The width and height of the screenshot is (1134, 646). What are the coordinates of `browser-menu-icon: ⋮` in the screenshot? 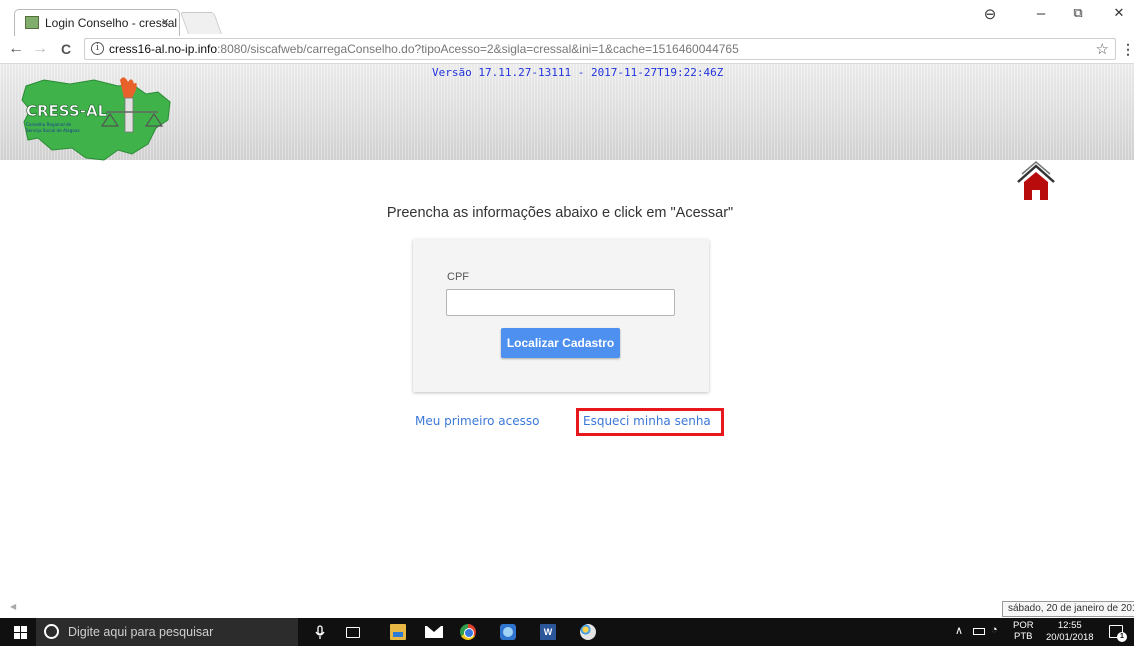 It's located at (1127, 49).